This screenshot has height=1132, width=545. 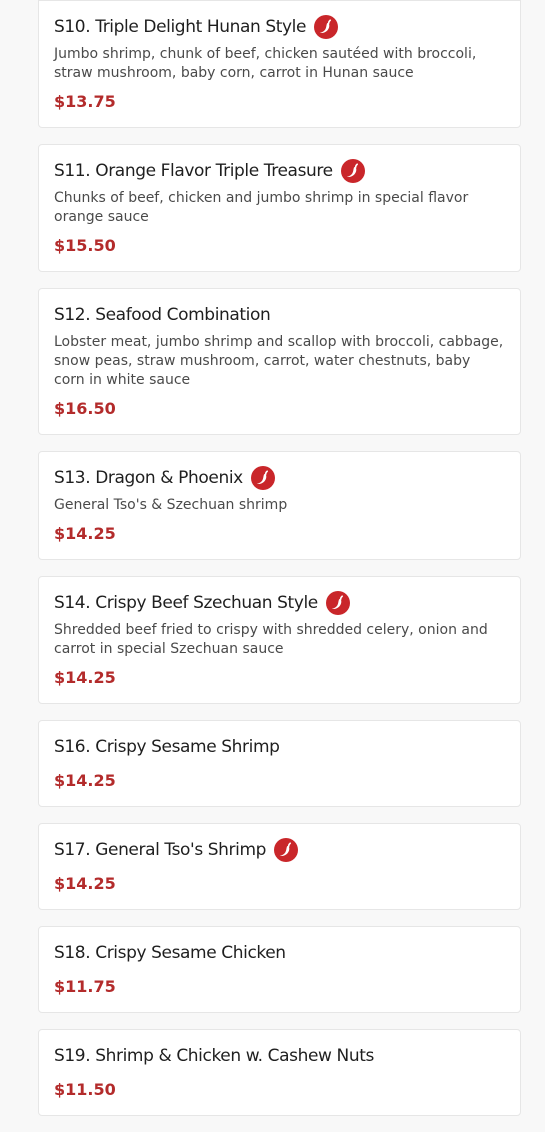 What do you see at coordinates (85, 408) in the screenshot?
I see `menu-item-price: $16.50` at bounding box center [85, 408].